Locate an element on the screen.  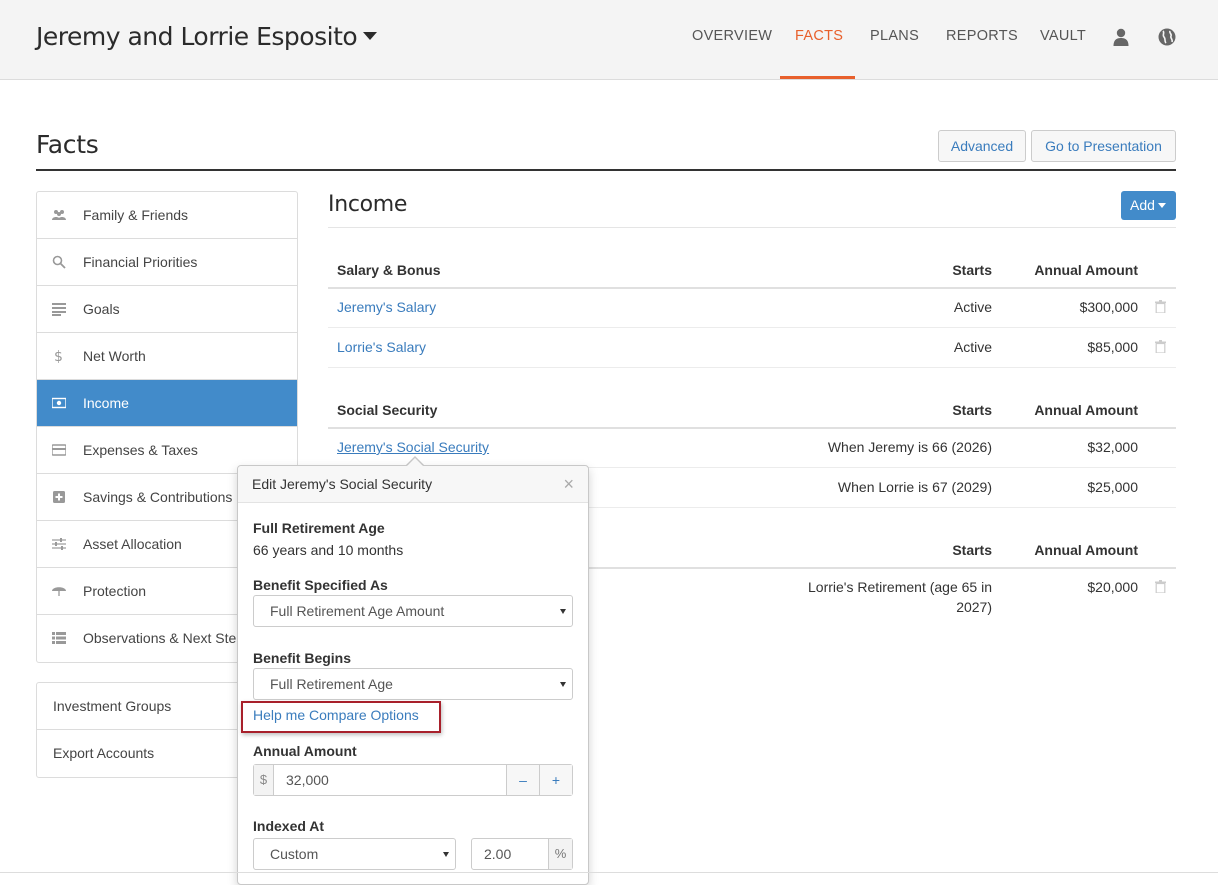
popover-header: Edit Jeremy's Social Security × is located at coordinates (413, 484).